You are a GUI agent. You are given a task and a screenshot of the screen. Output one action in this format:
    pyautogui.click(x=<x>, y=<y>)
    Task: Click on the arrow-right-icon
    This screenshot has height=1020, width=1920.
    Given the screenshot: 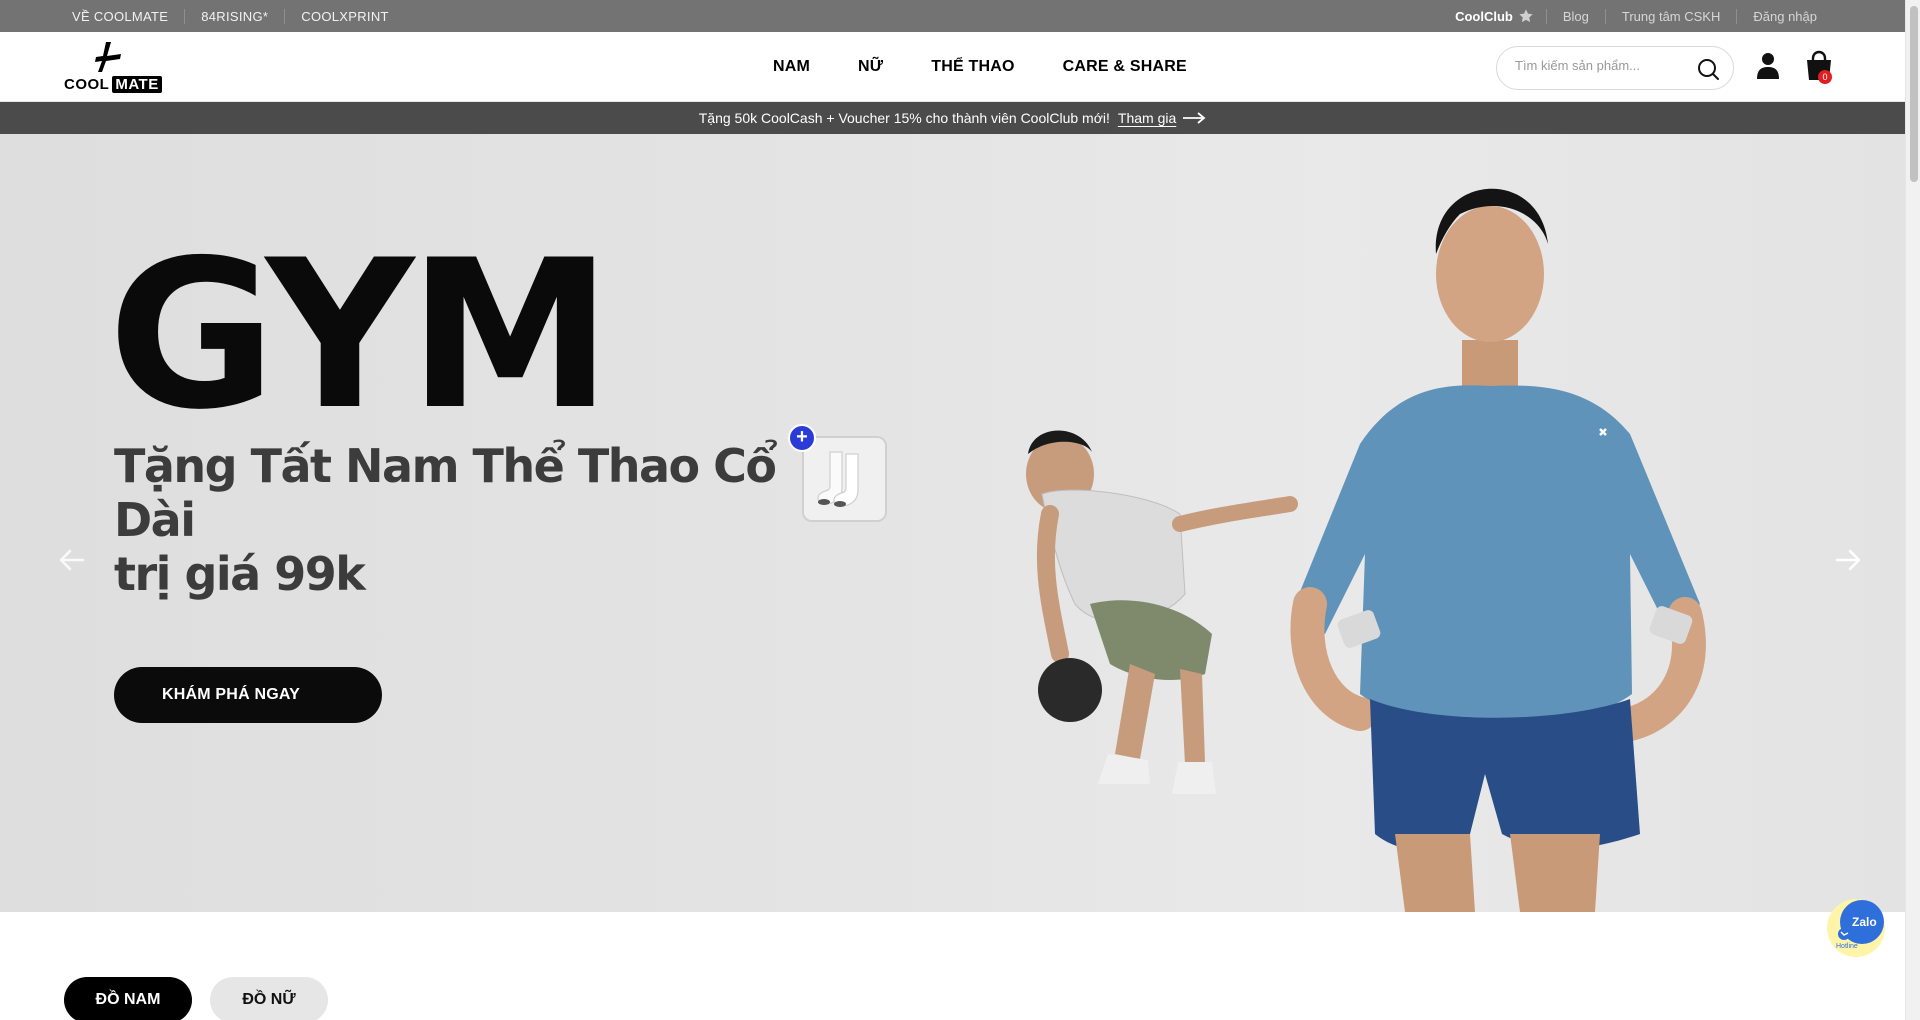 What is the action you would take?
    pyautogui.click(x=1194, y=118)
    